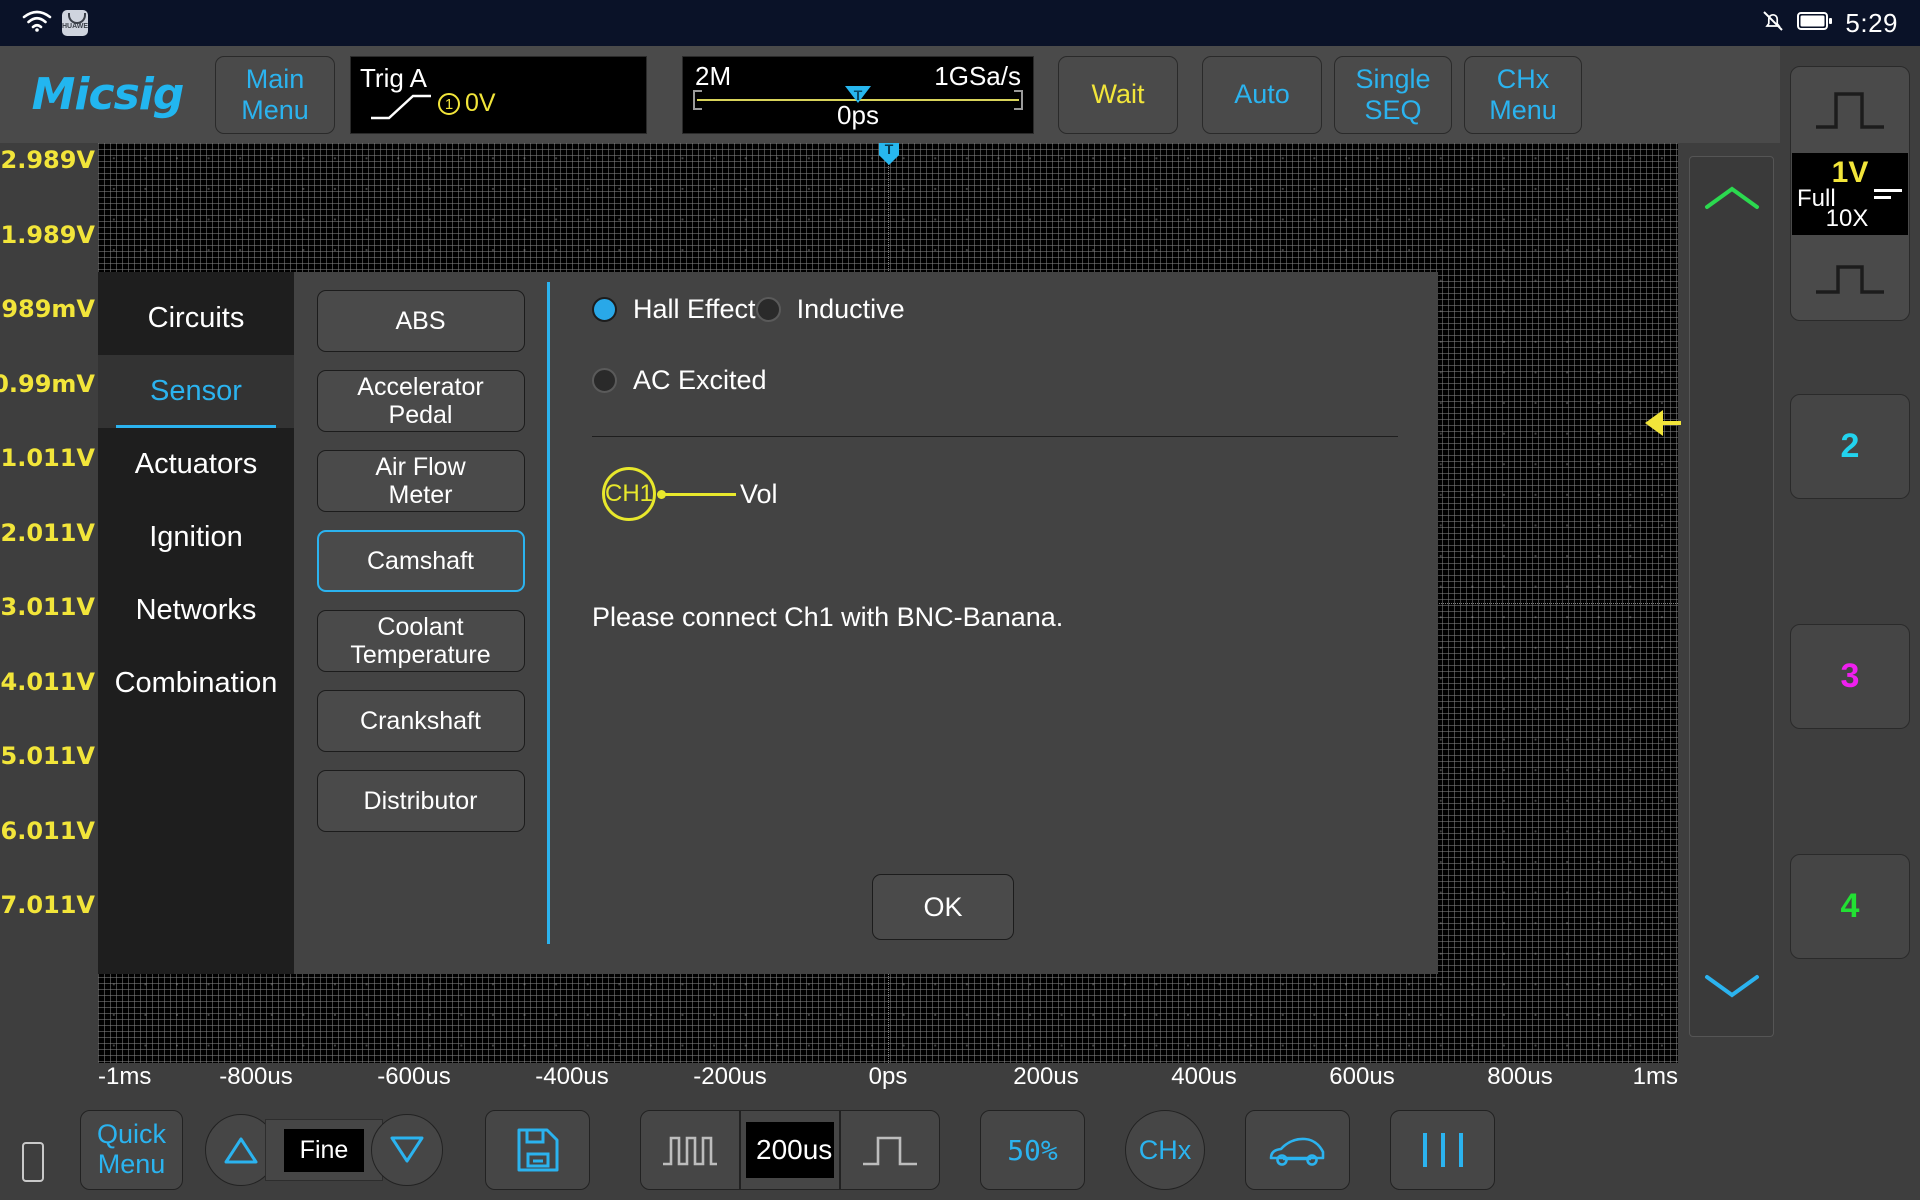 The image size is (1920, 1200). Describe the element at coordinates (1032, 1150) in the screenshot. I see `trigger-position-button: 50%` at that location.